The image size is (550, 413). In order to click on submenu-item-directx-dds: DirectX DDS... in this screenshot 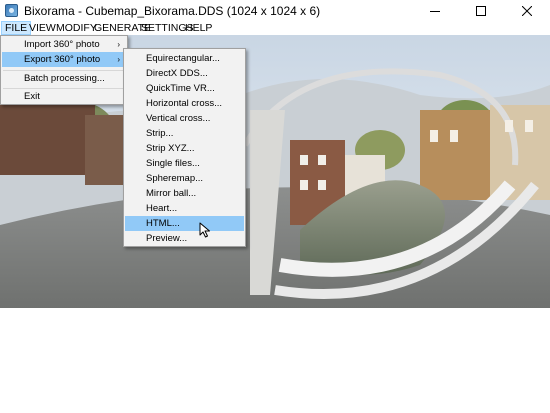, I will do `click(184, 73)`.